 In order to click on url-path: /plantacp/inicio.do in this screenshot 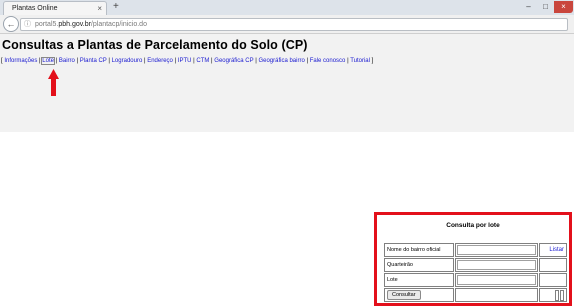, I will do `click(118, 24)`.